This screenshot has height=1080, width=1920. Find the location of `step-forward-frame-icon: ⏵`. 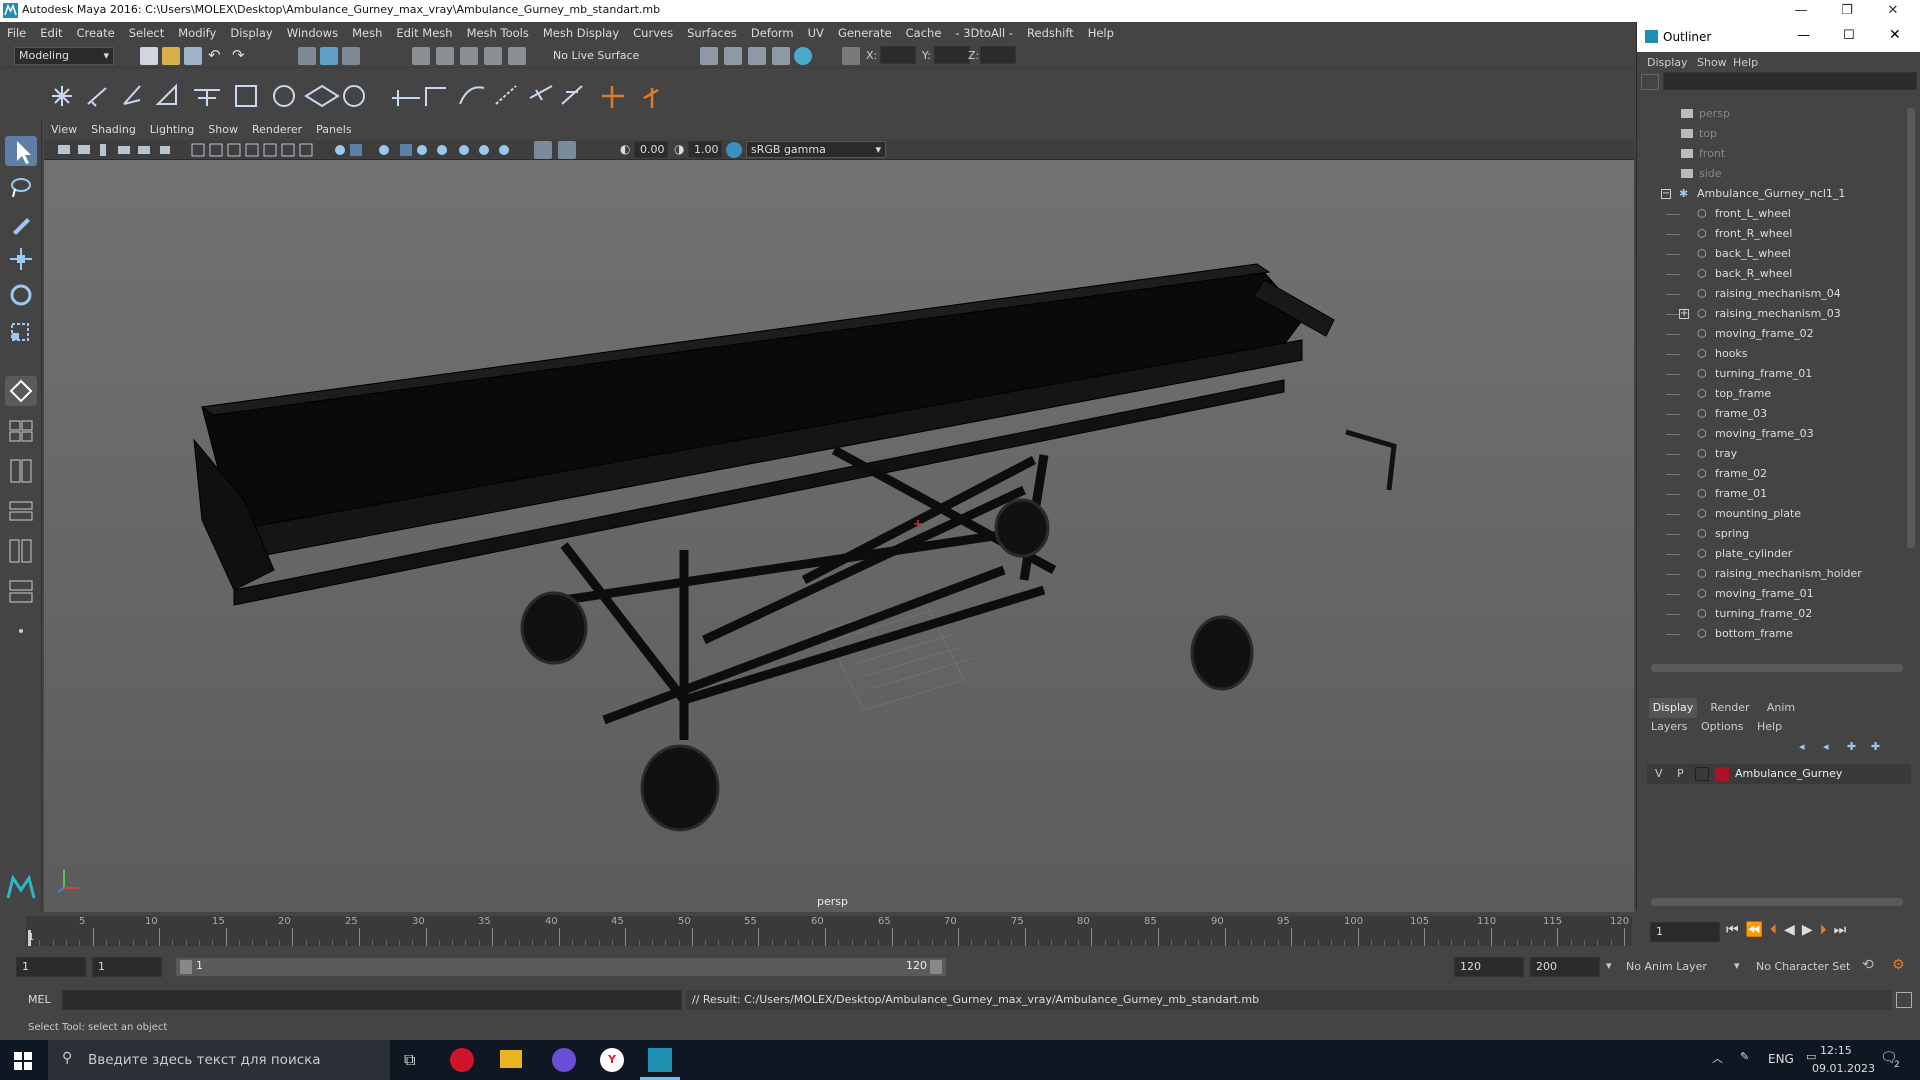

step-forward-frame-icon: ⏵ is located at coordinates (1827, 930).